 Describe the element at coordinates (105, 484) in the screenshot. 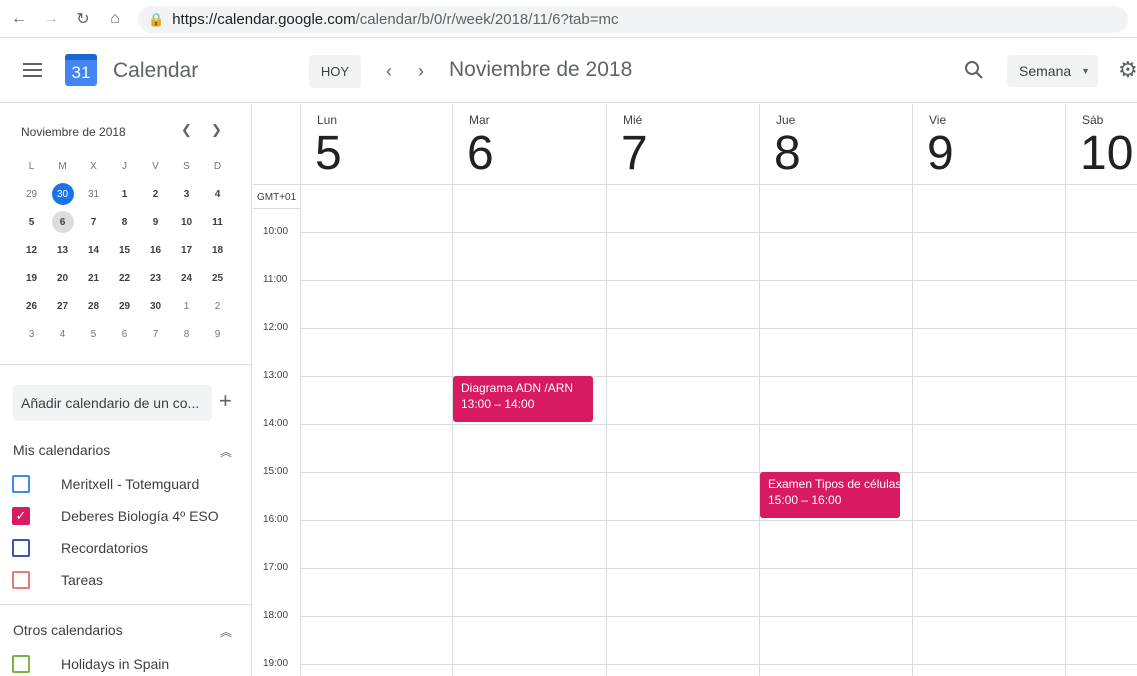

I see `calendar-list-item: Meritxell - Totemguard` at that location.